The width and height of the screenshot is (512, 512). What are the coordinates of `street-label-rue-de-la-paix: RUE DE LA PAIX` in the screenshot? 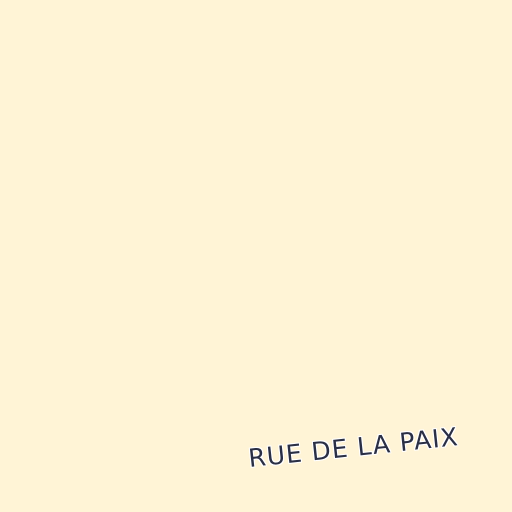 It's located at (353, 447).